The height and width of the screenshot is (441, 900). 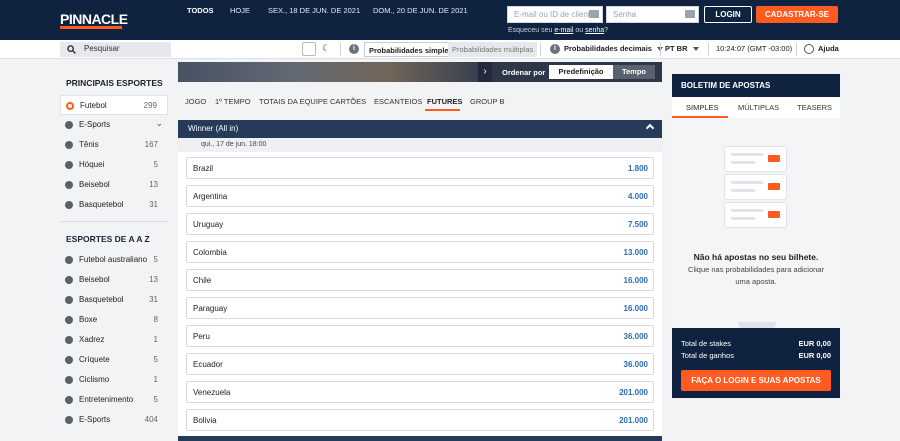 I want to click on odds-row: Venezuela 201.000, so click(x=420, y=392).